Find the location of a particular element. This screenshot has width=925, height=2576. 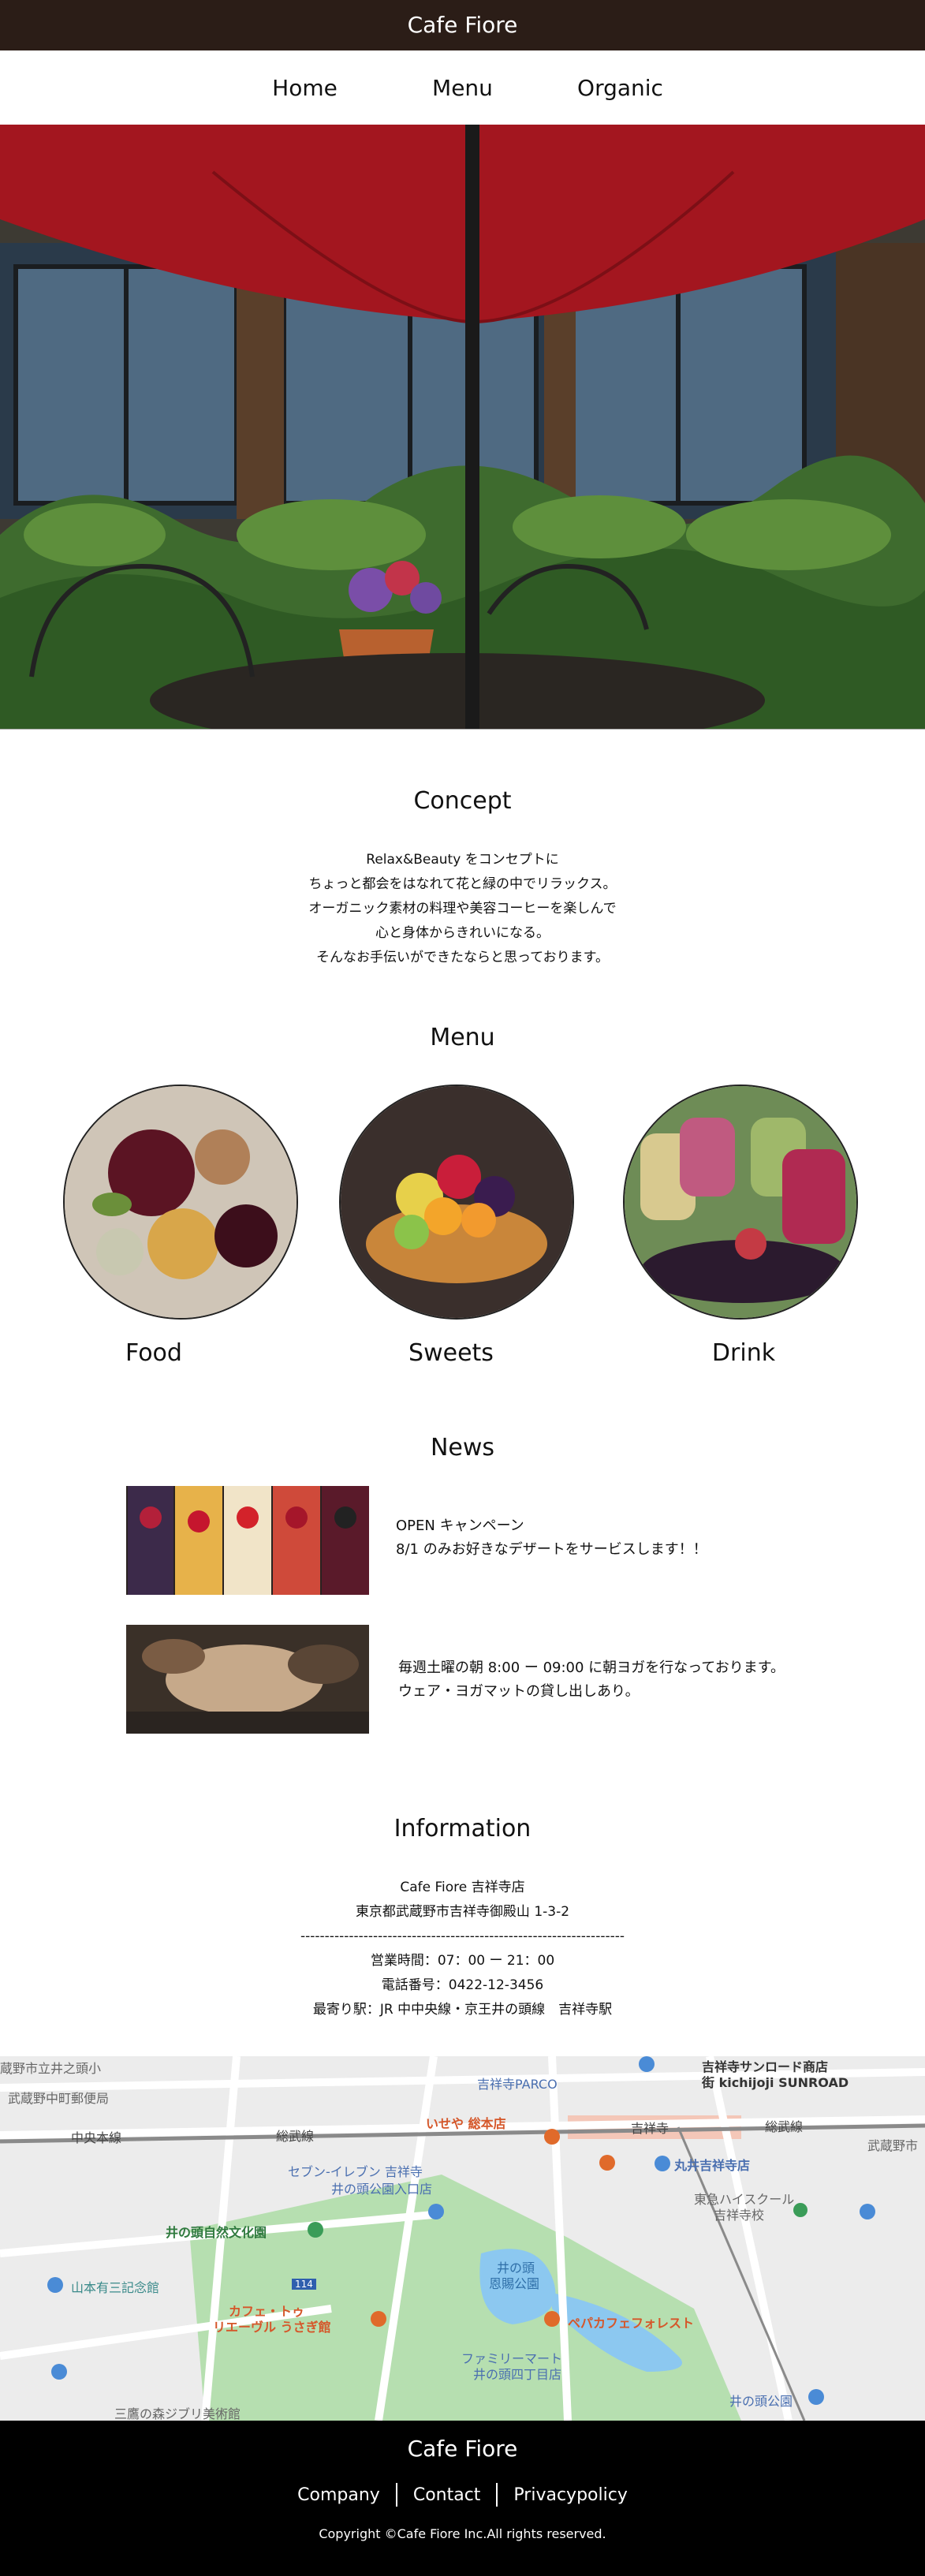

footer-link-company: Company is located at coordinates (339, 2495).